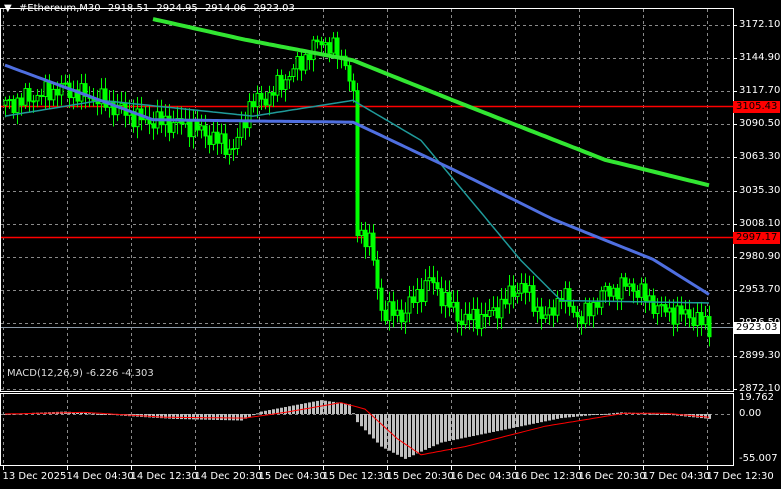 This screenshot has height=489, width=781. Describe the element at coordinates (228, 476) in the screenshot. I see `time-axis-label: 14 Dec 20:30` at that location.